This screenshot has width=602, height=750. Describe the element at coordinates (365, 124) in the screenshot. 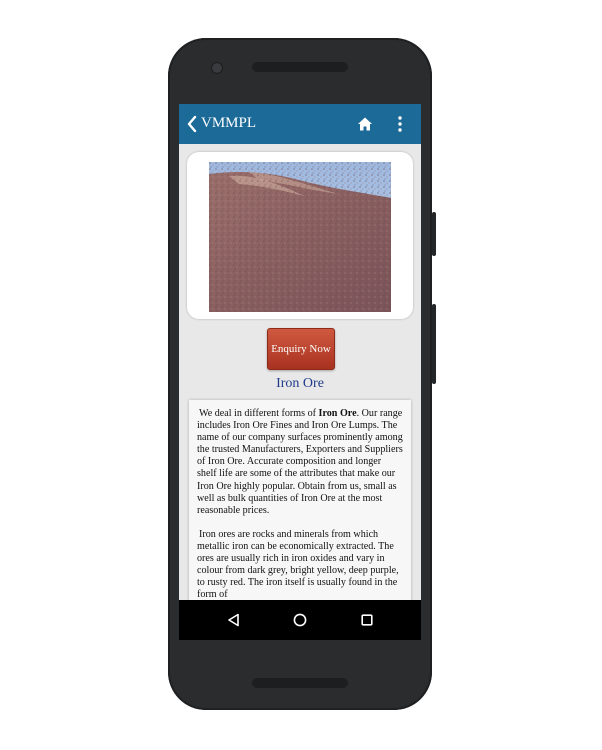

I see `home-icon` at that location.